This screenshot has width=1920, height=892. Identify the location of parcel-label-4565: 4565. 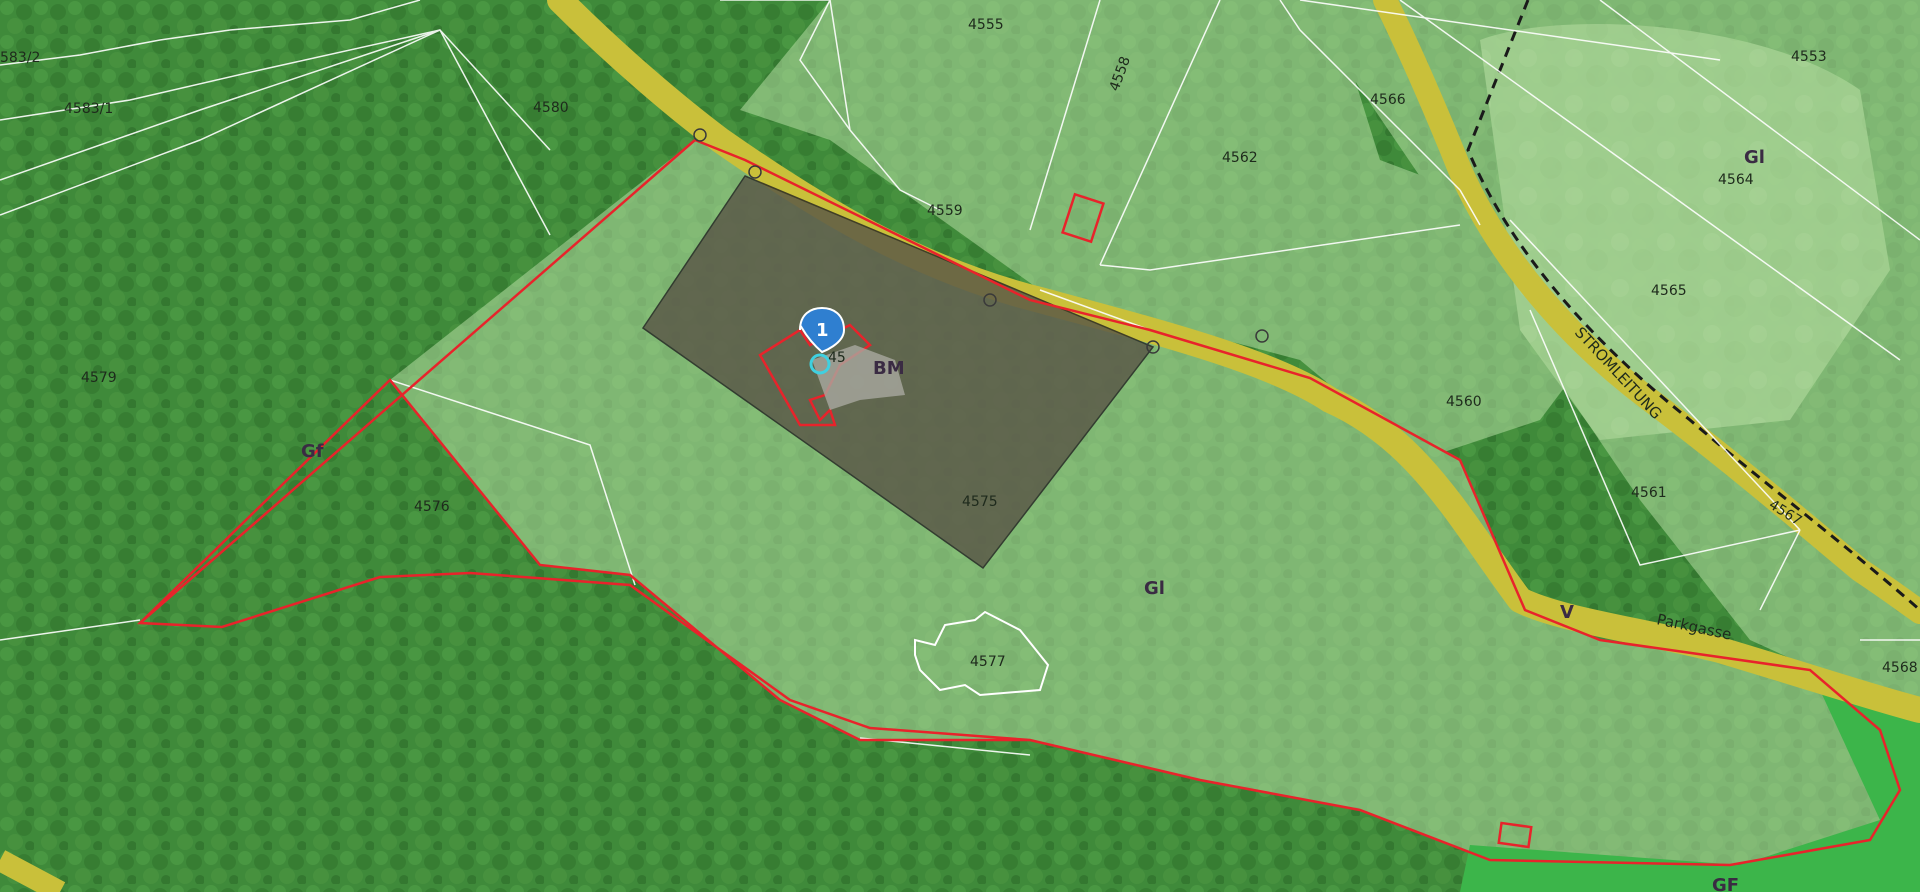
(1669, 291).